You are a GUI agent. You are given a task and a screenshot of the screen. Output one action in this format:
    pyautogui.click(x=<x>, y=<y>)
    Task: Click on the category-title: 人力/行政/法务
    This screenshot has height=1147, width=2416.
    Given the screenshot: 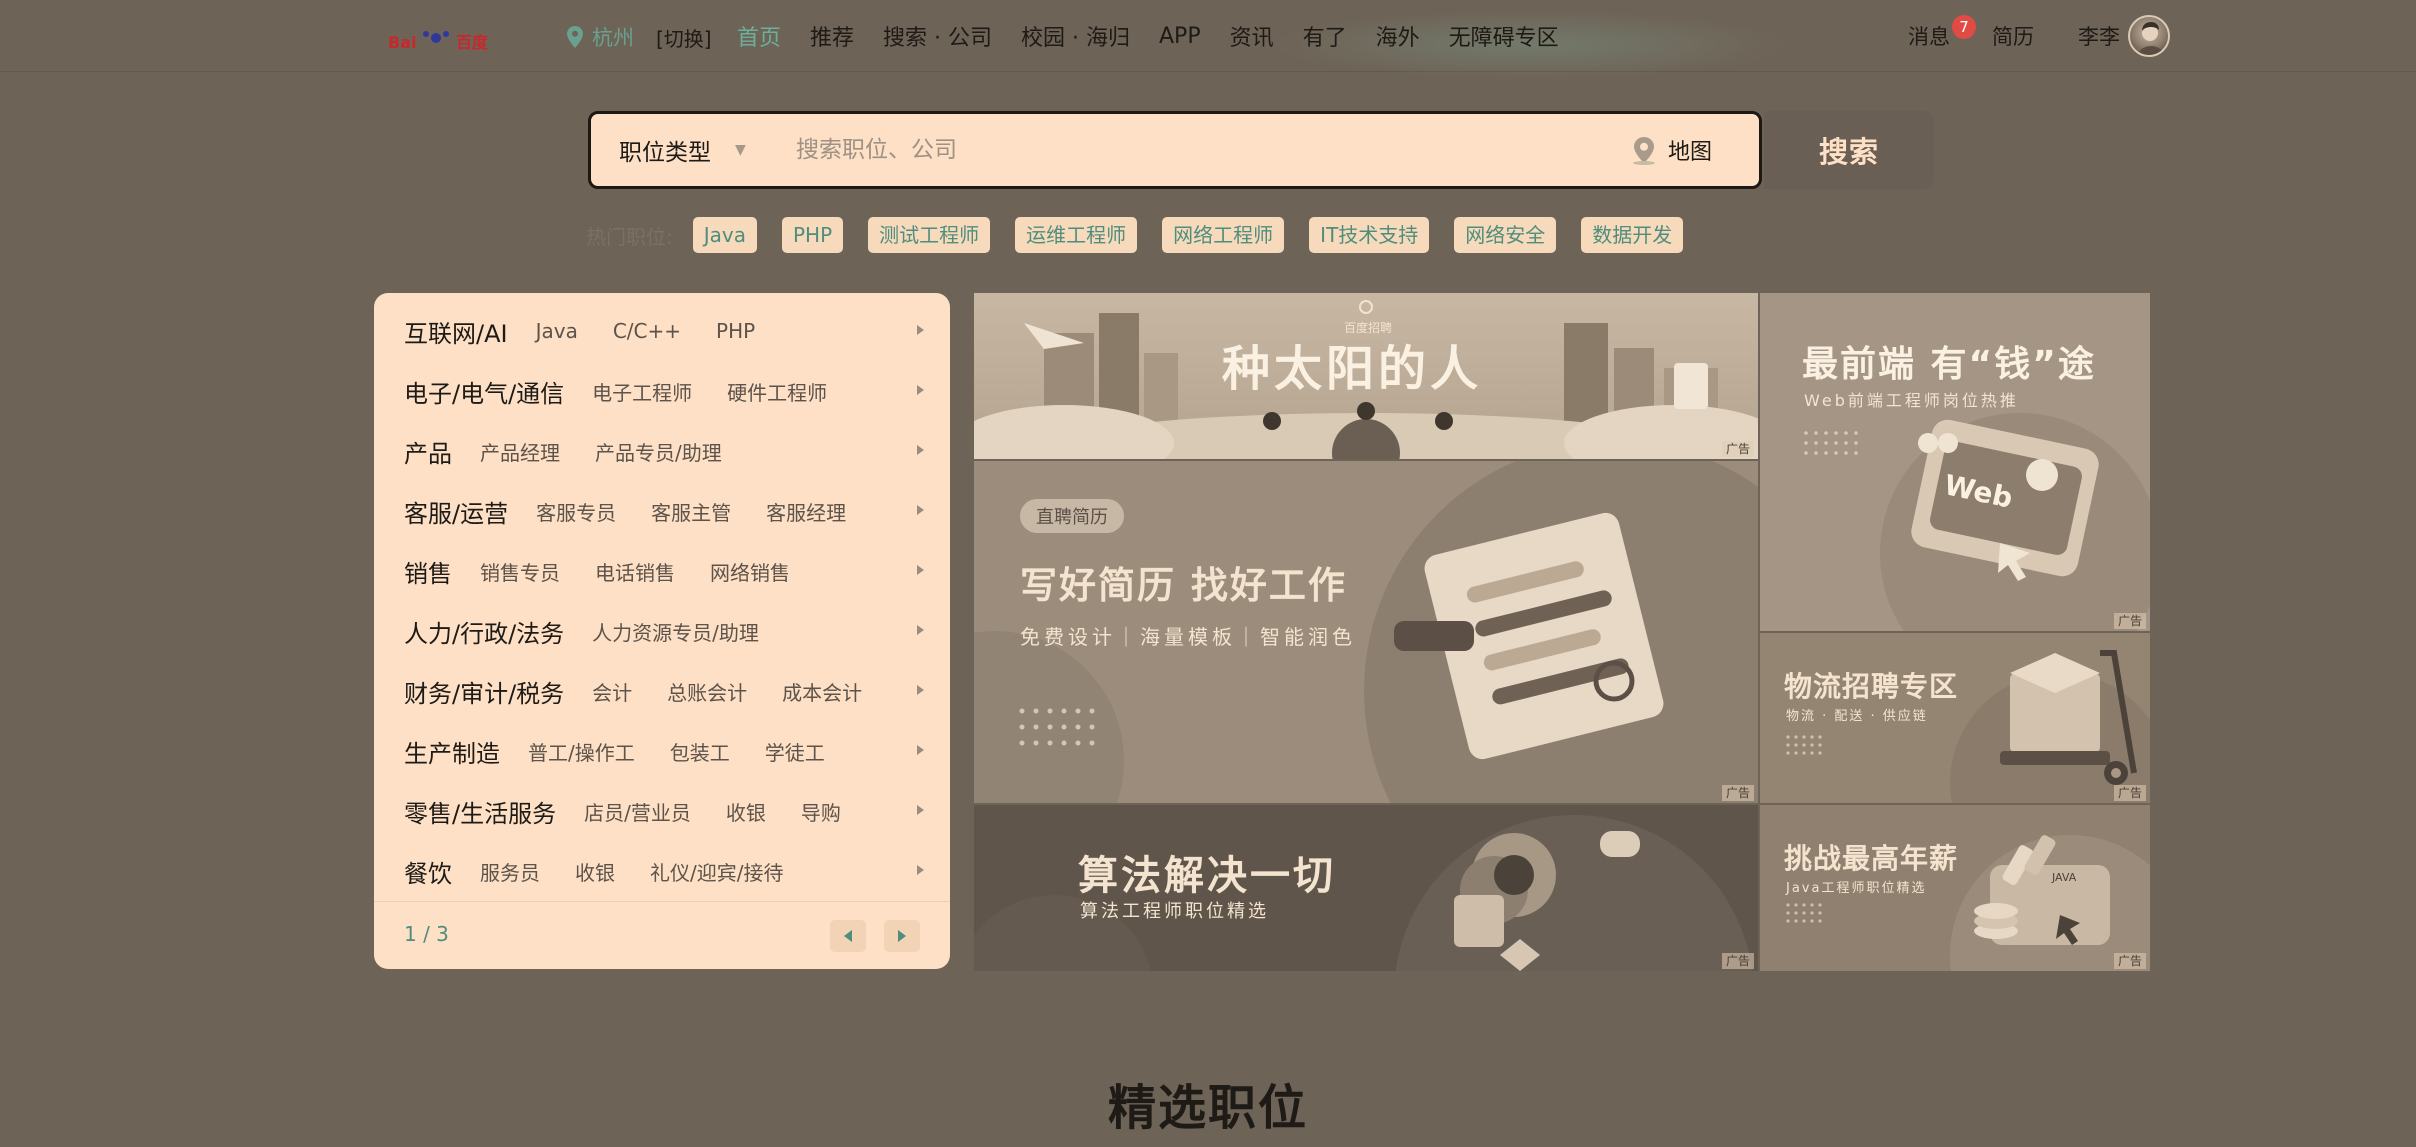 What is the action you would take?
    pyautogui.click(x=484, y=631)
    